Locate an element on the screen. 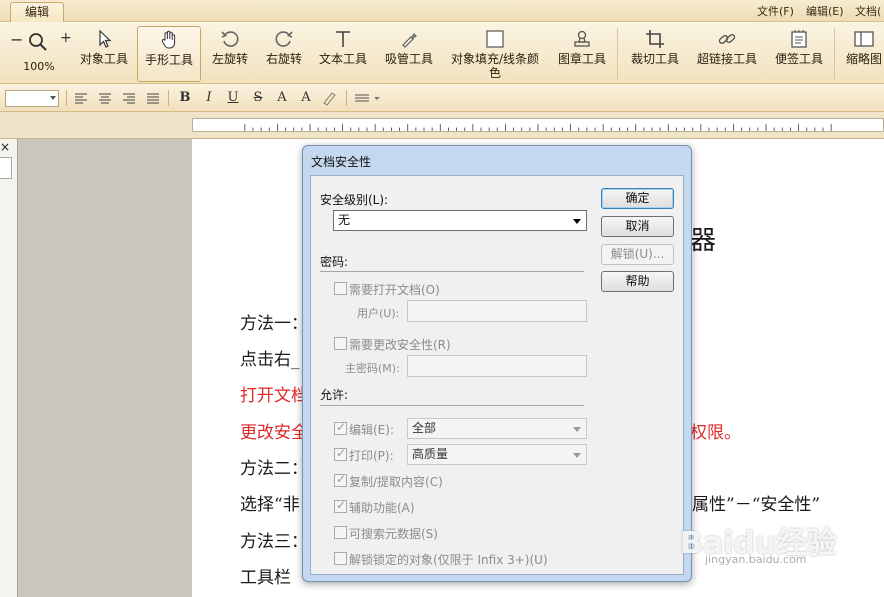 The height and width of the screenshot is (597, 884). align-center-icon is located at coordinates (105, 98).